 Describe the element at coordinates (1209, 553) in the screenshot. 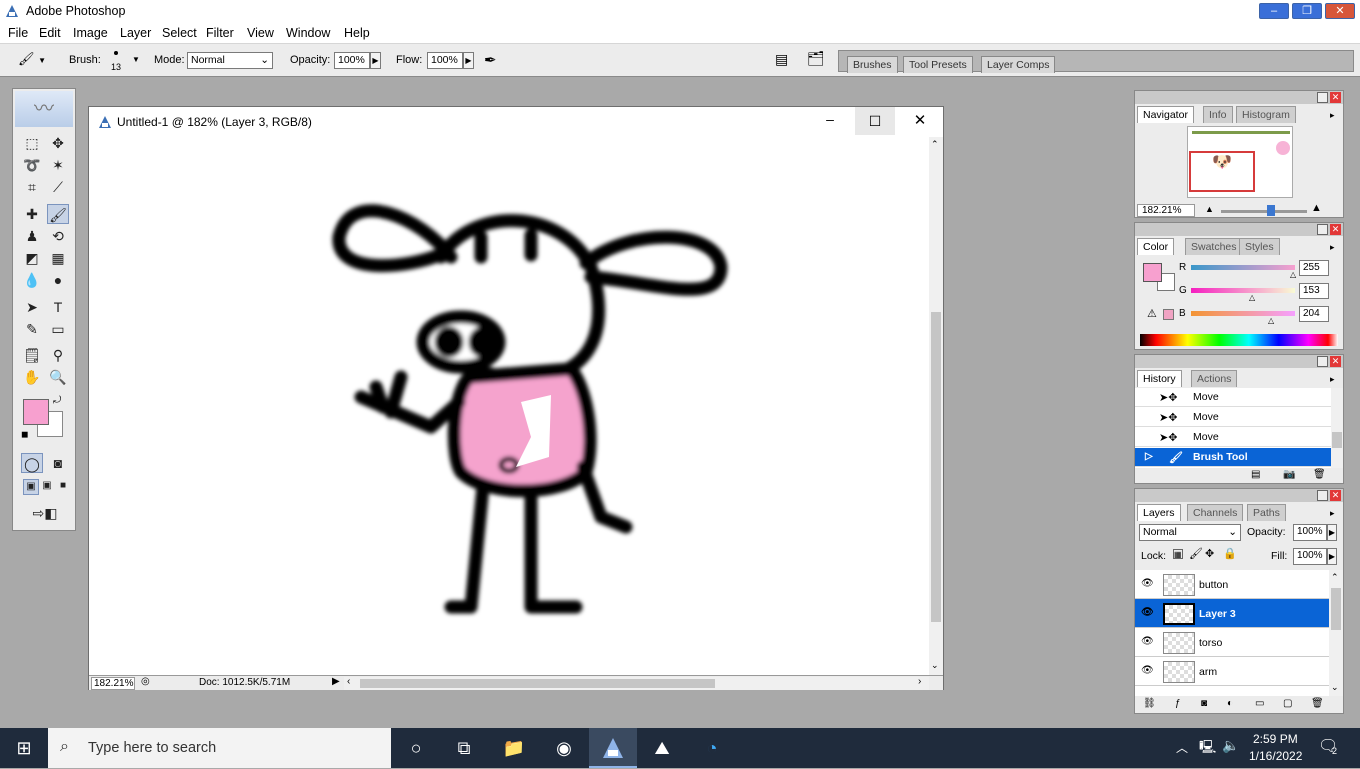

I see `lock-position-icon: ✥` at that location.